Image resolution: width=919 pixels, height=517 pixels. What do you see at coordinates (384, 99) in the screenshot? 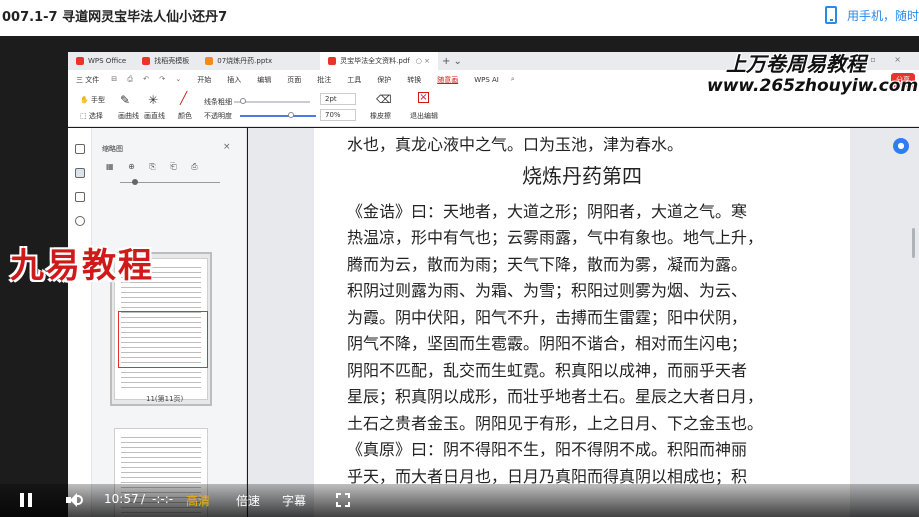
I see `eraser-icon: ⌫` at bounding box center [384, 99].